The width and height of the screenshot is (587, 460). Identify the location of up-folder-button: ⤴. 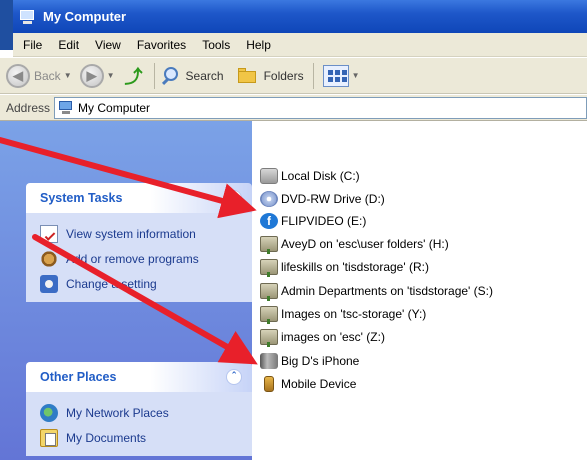
(134, 76).